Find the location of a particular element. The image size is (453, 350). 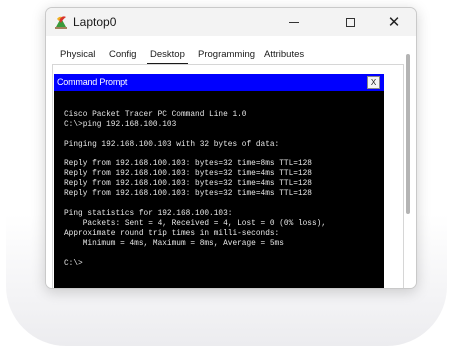

minimize-button is located at coordinates (294, 22).